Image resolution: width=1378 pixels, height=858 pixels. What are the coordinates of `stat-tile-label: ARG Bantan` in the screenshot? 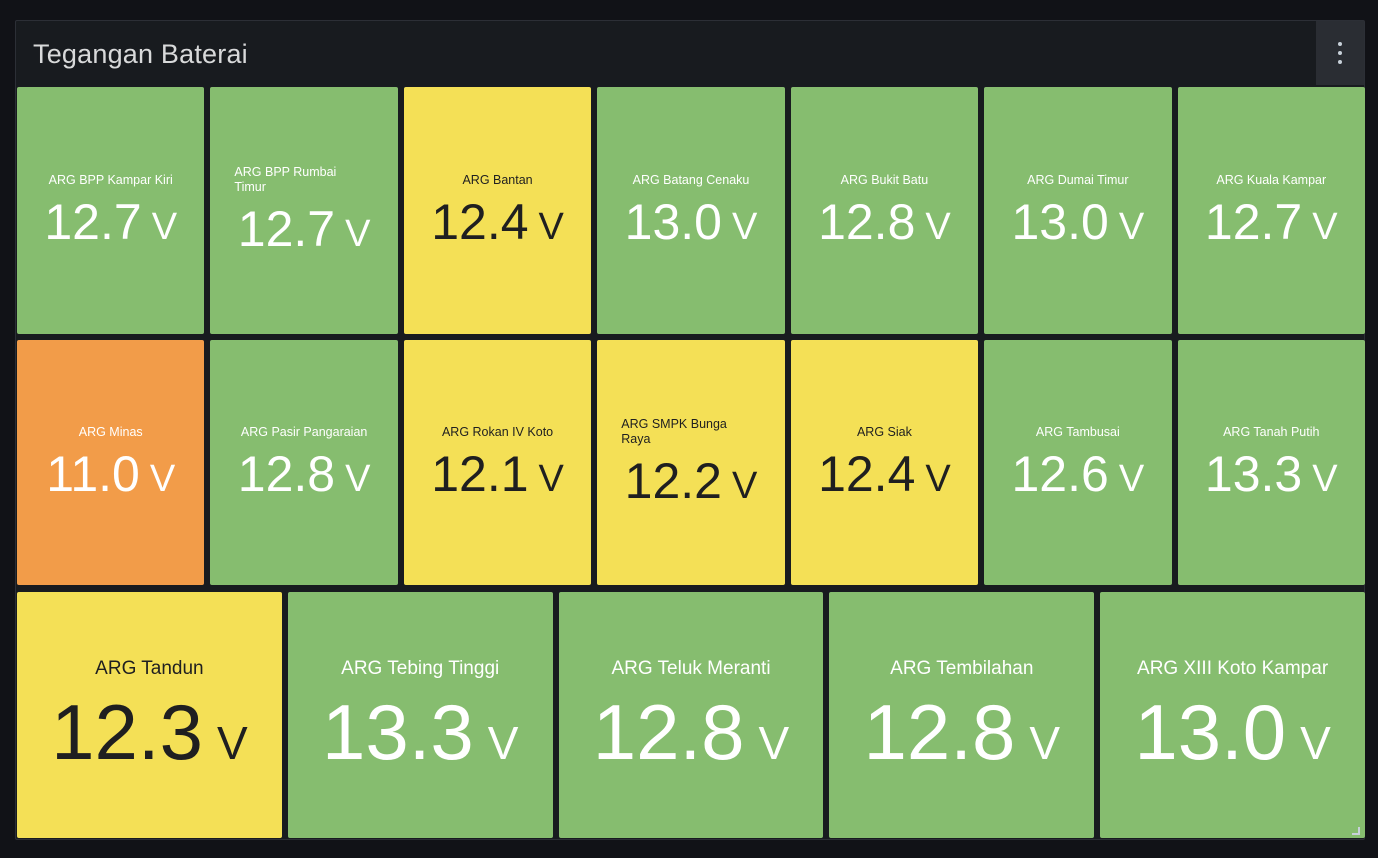 It's located at (497, 179).